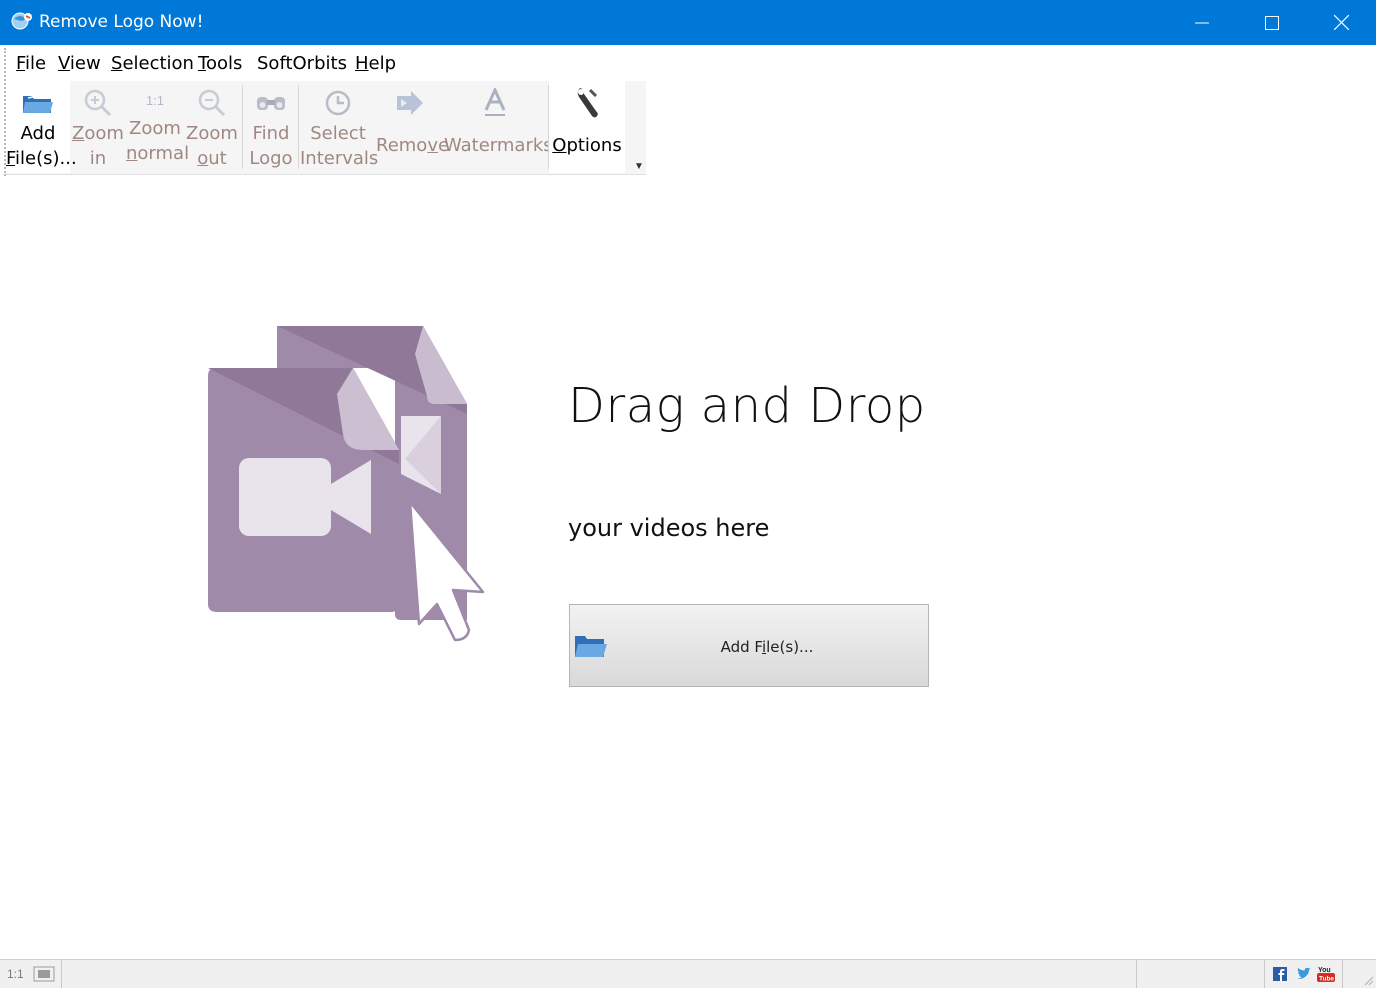 The image size is (1376, 988). What do you see at coordinates (212, 133) in the screenshot?
I see `zoom-out-label-1: Zoom` at bounding box center [212, 133].